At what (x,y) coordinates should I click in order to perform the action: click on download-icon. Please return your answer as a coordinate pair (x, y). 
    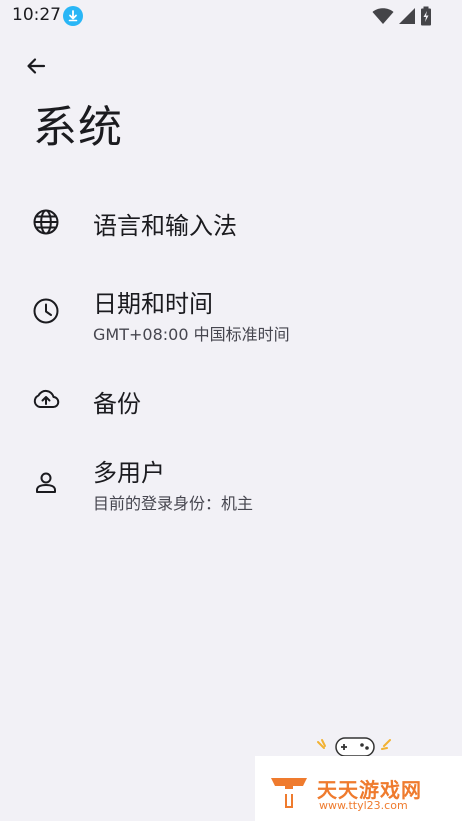
    Looking at the image, I should click on (73, 16).